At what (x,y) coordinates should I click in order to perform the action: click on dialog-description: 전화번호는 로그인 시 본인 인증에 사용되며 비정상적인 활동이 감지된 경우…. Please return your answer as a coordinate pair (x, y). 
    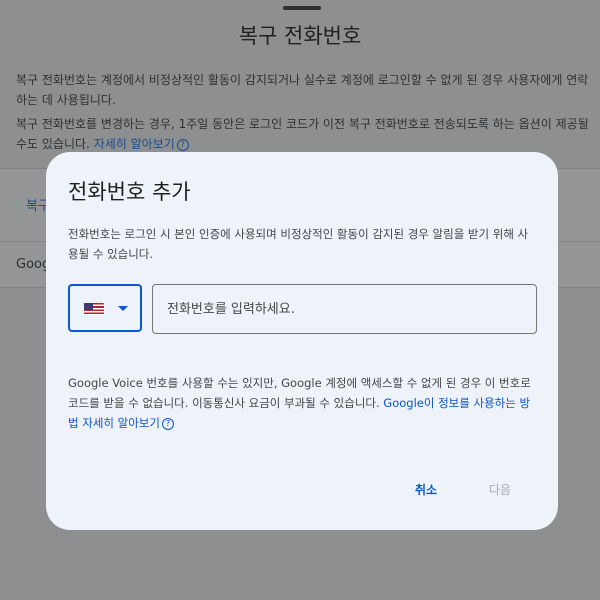
    Looking at the image, I should click on (298, 244).